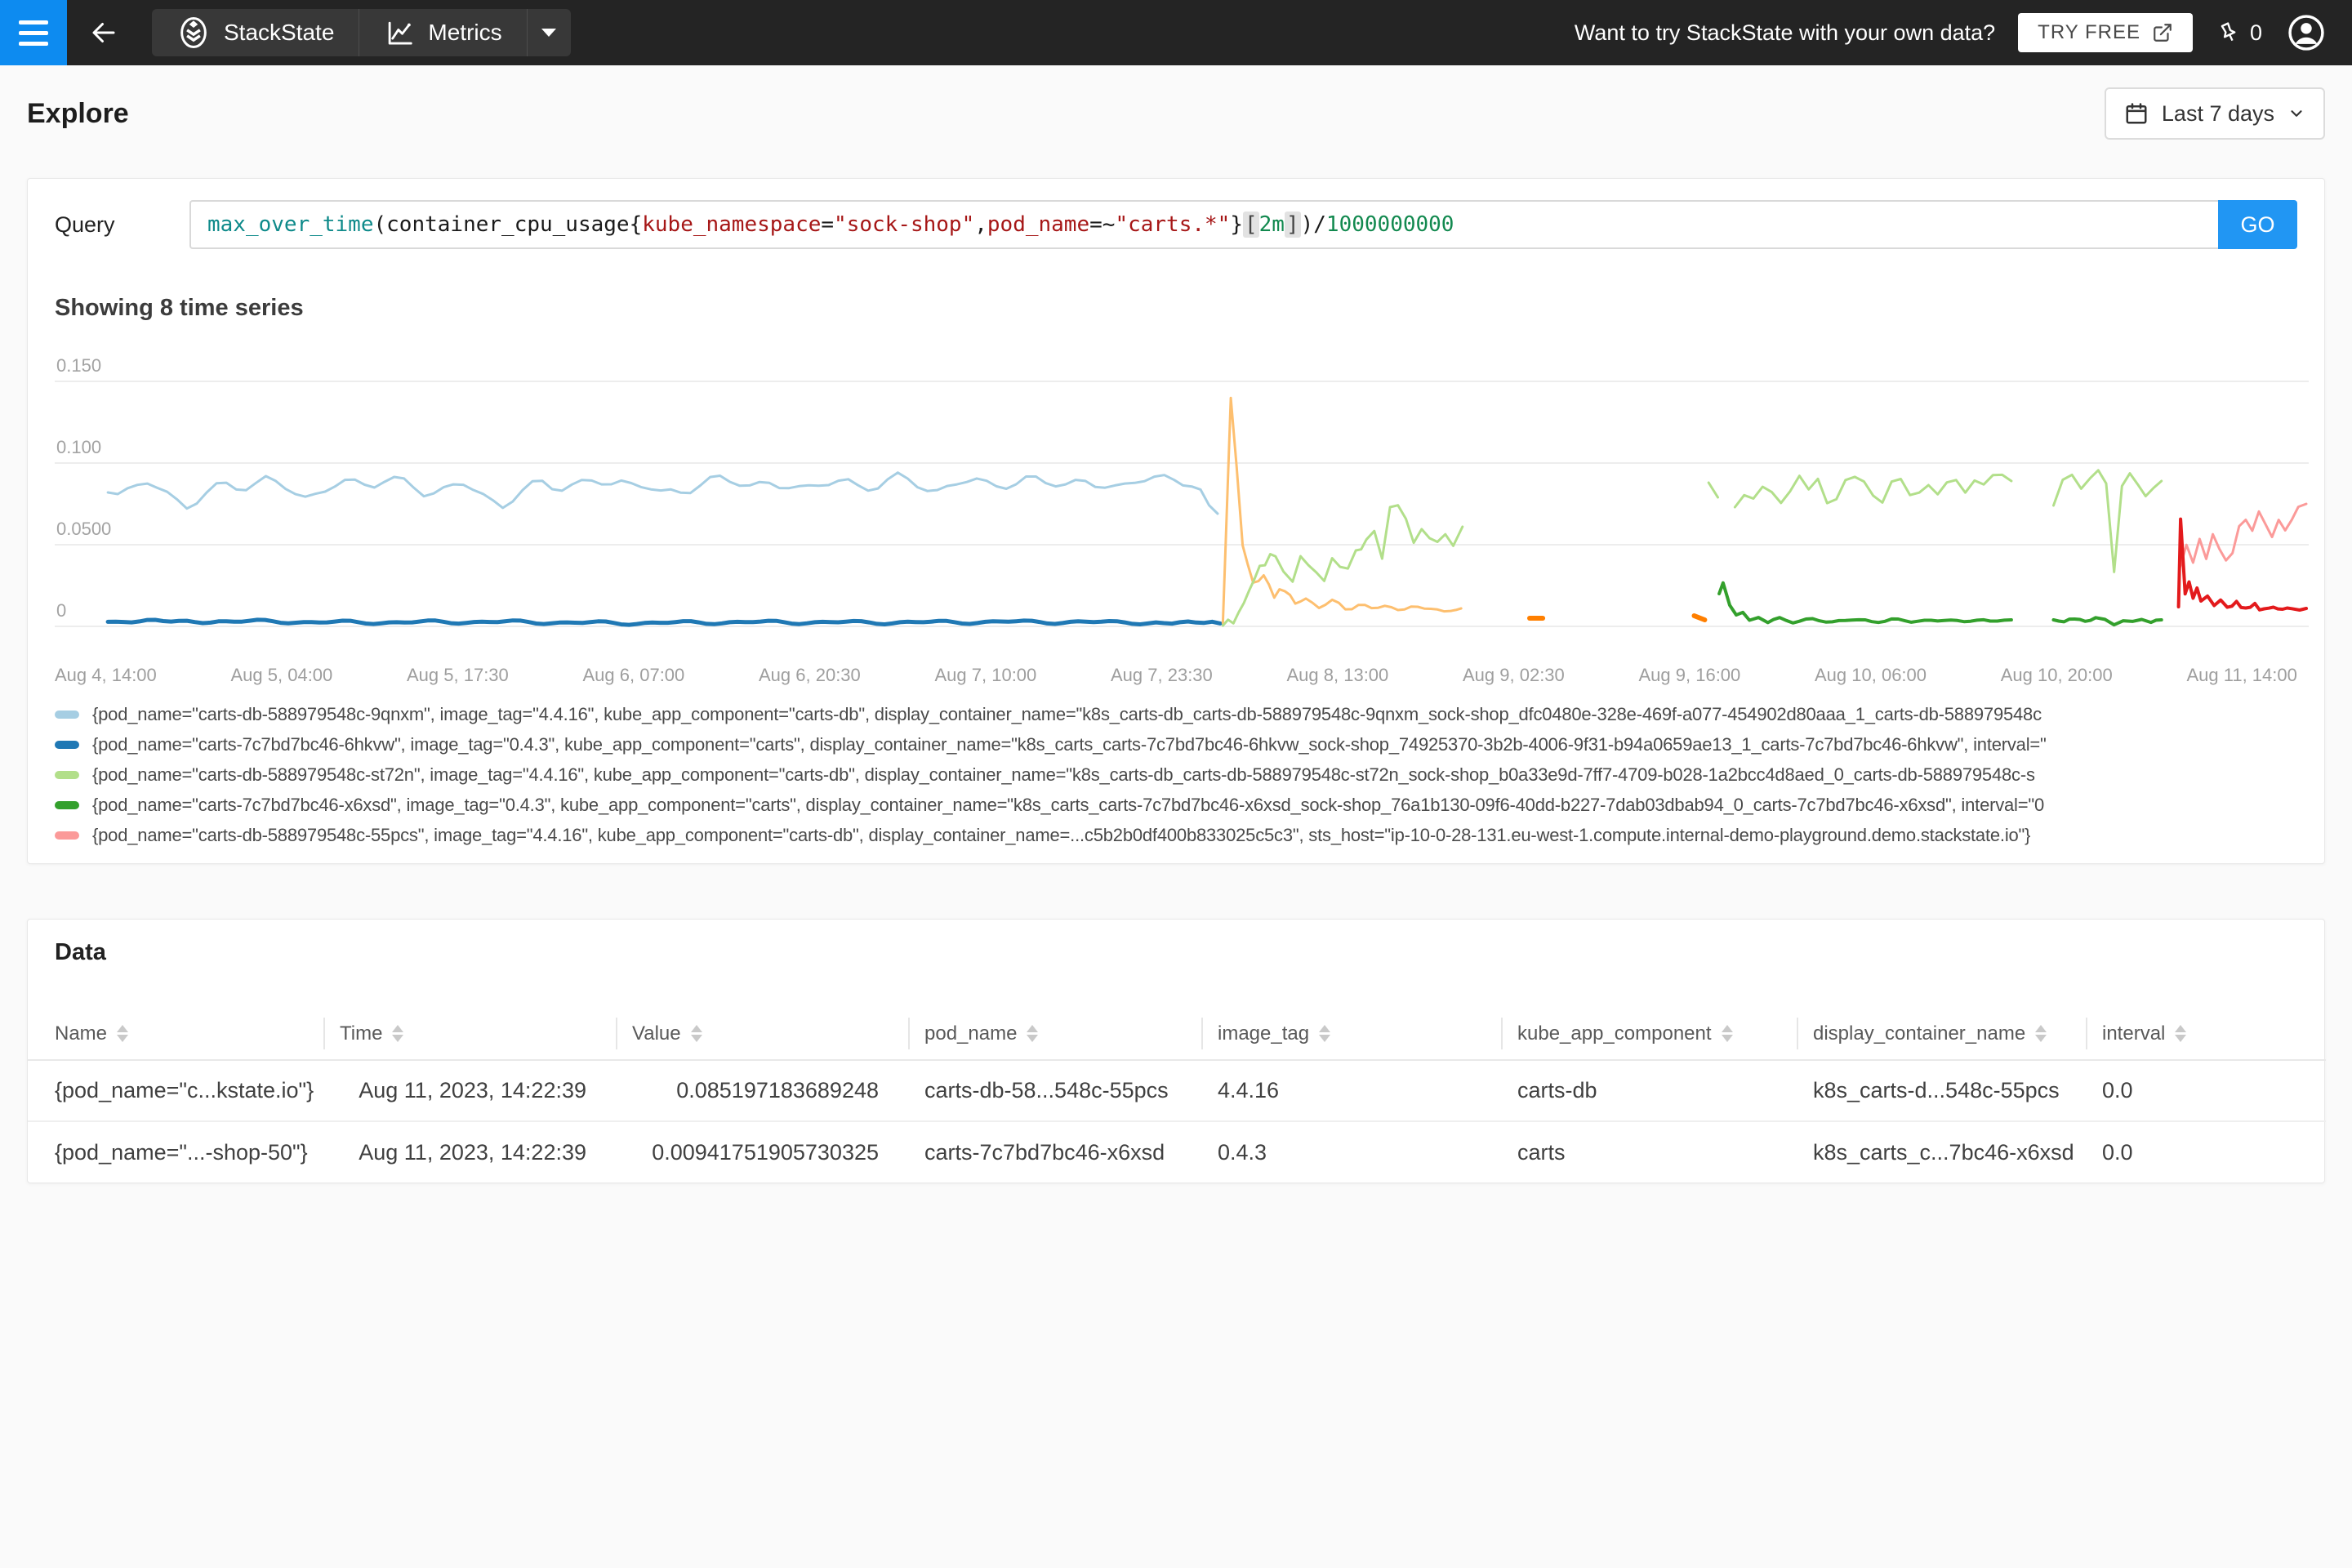  I want to click on column-header-kube_app_component: kube_app_component, so click(1649, 1034).